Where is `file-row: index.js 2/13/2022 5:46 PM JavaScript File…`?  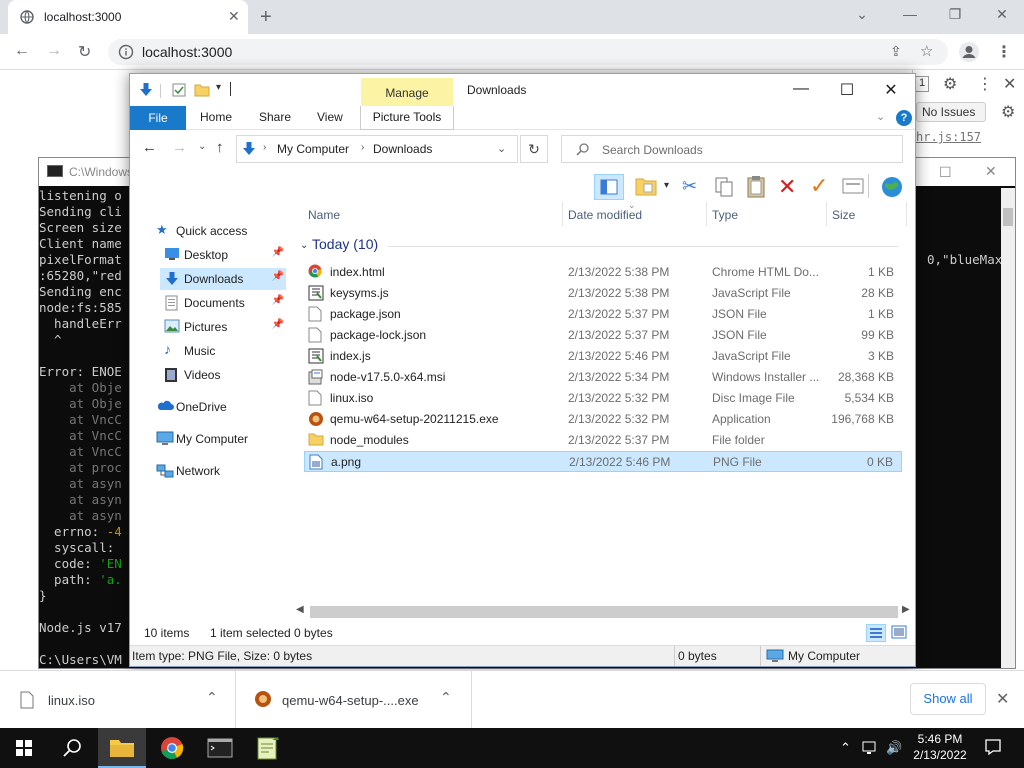
file-row: index.js 2/13/2022 5:46 PM JavaScript File… is located at coordinates (603, 356).